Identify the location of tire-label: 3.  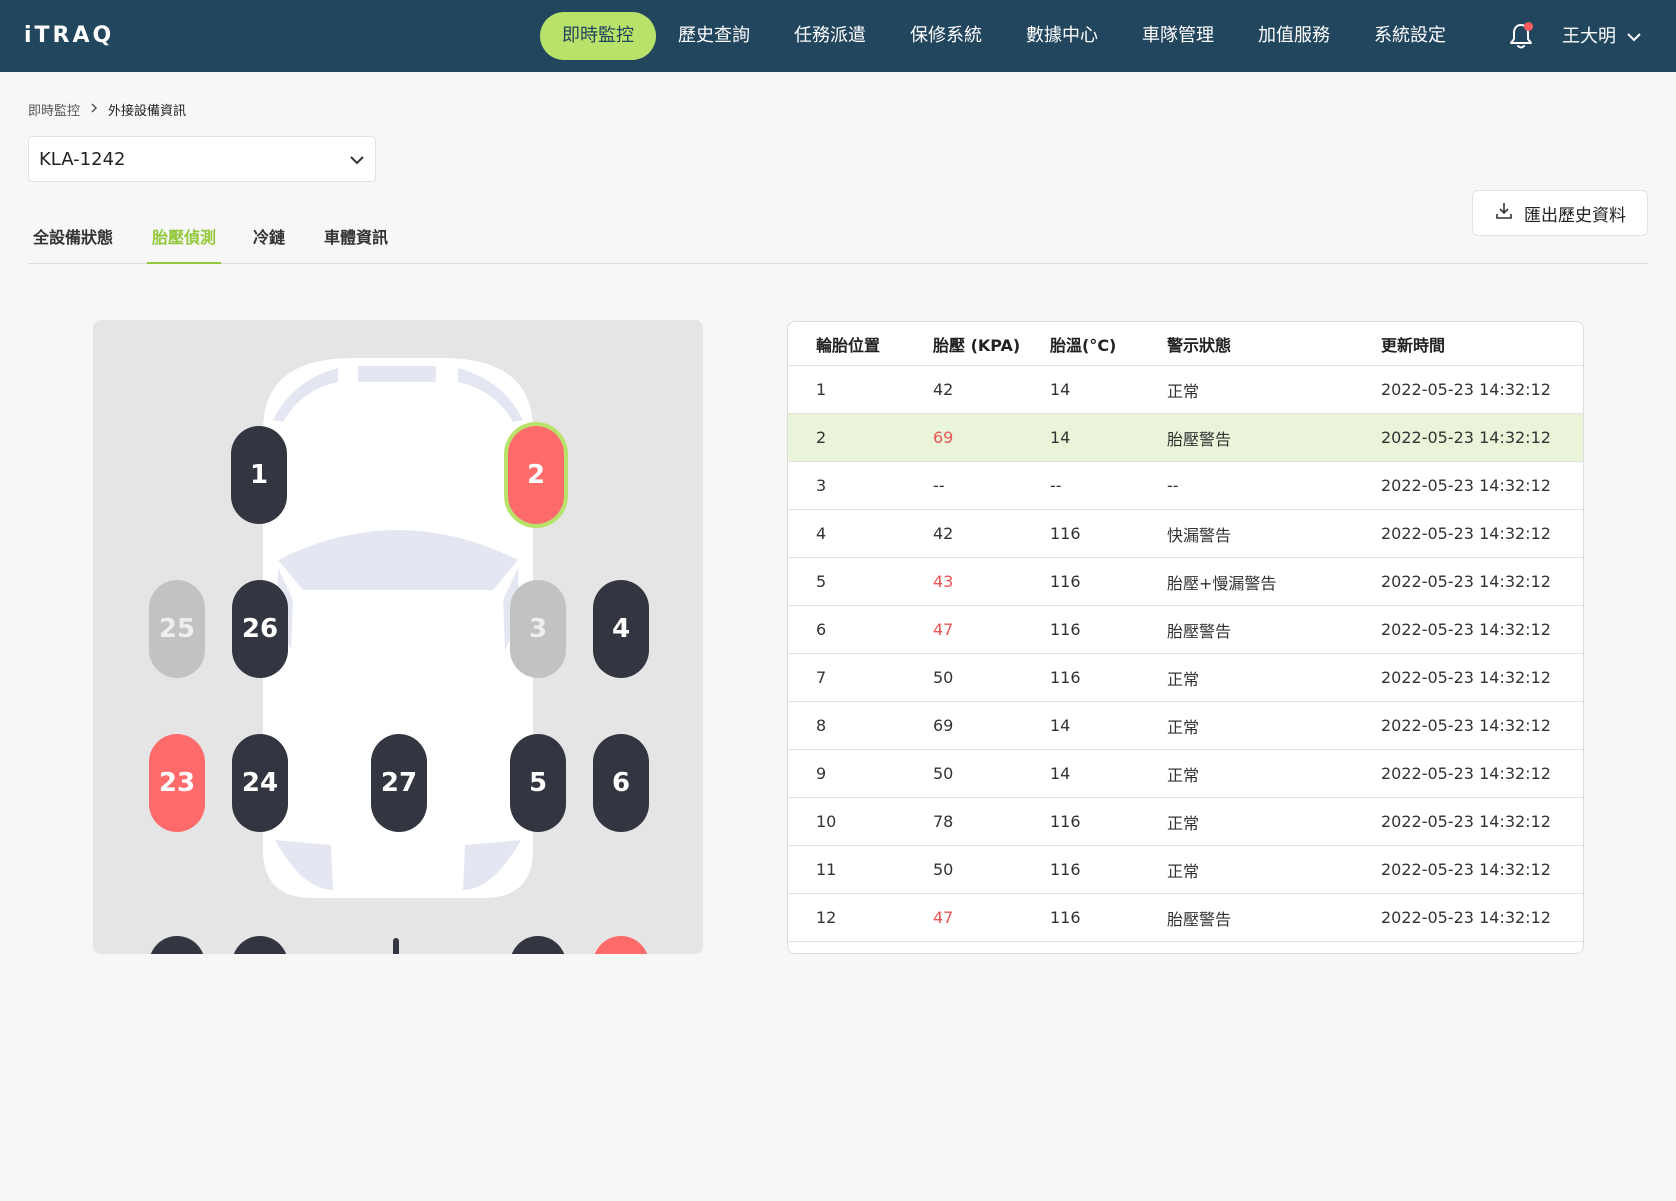
(538, 629).